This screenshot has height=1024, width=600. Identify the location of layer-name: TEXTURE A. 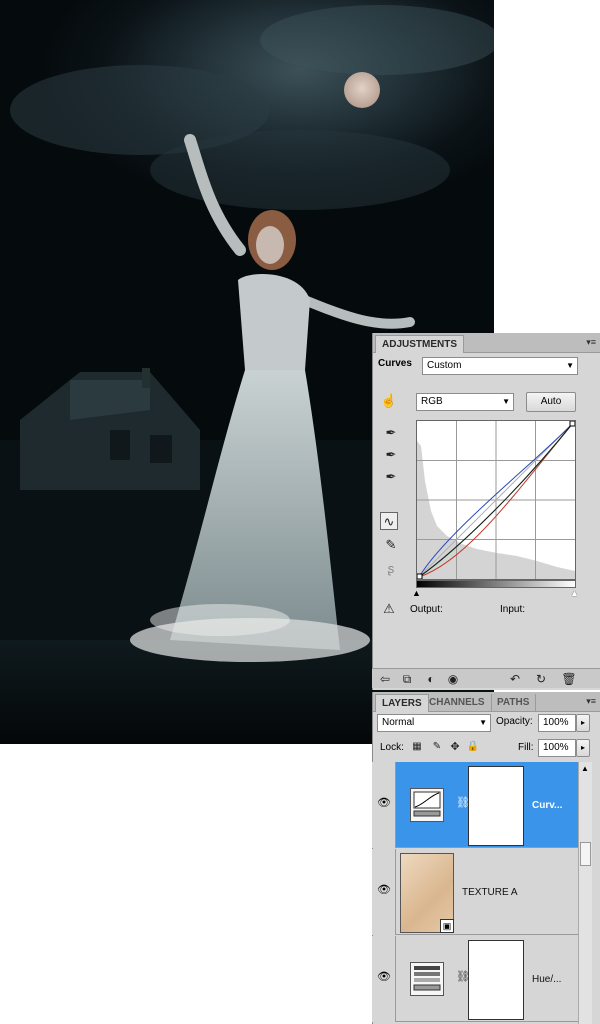
(490, 892).